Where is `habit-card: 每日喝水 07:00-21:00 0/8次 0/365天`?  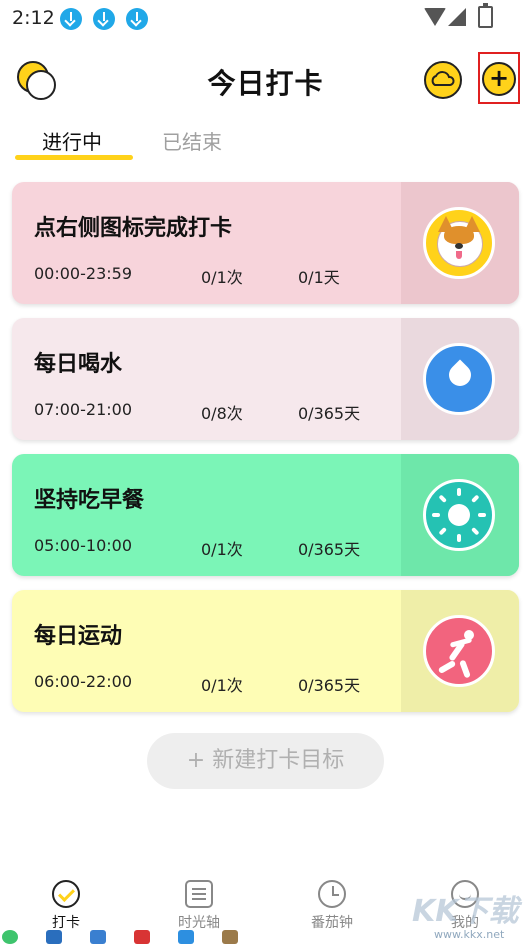 habit-card: 每日喝水 07:00-21:00 0/8次 0/365天 is located at coordinates (265, 379).